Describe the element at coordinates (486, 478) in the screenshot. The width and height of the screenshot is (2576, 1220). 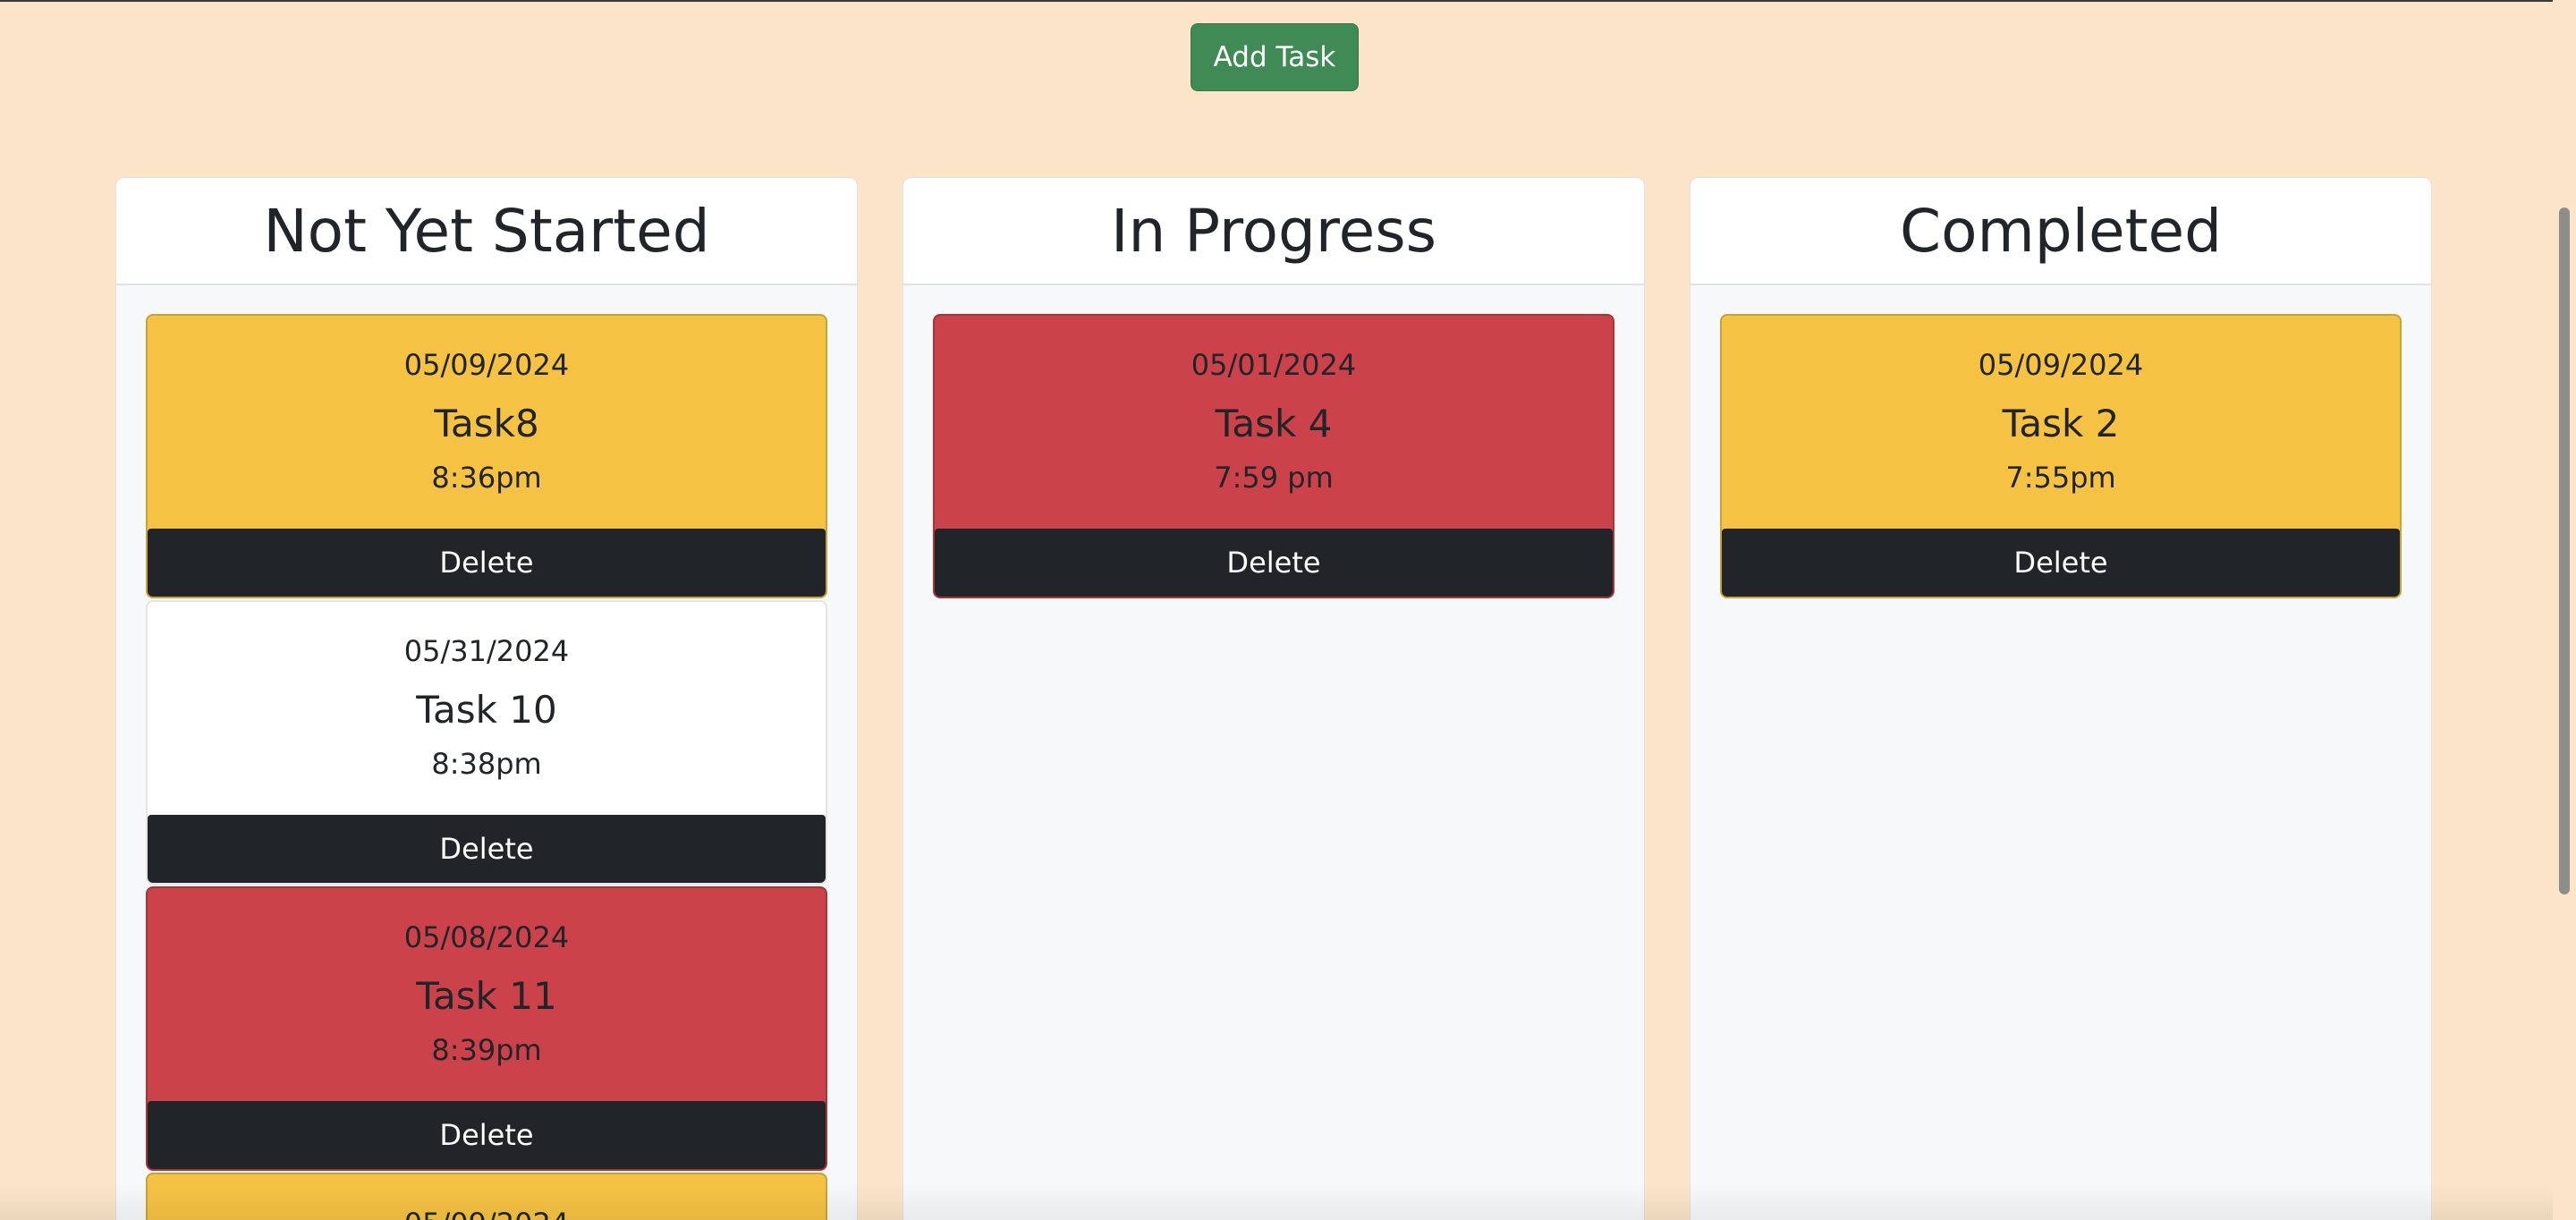
I see `task-time: 8:36pm` at that location.